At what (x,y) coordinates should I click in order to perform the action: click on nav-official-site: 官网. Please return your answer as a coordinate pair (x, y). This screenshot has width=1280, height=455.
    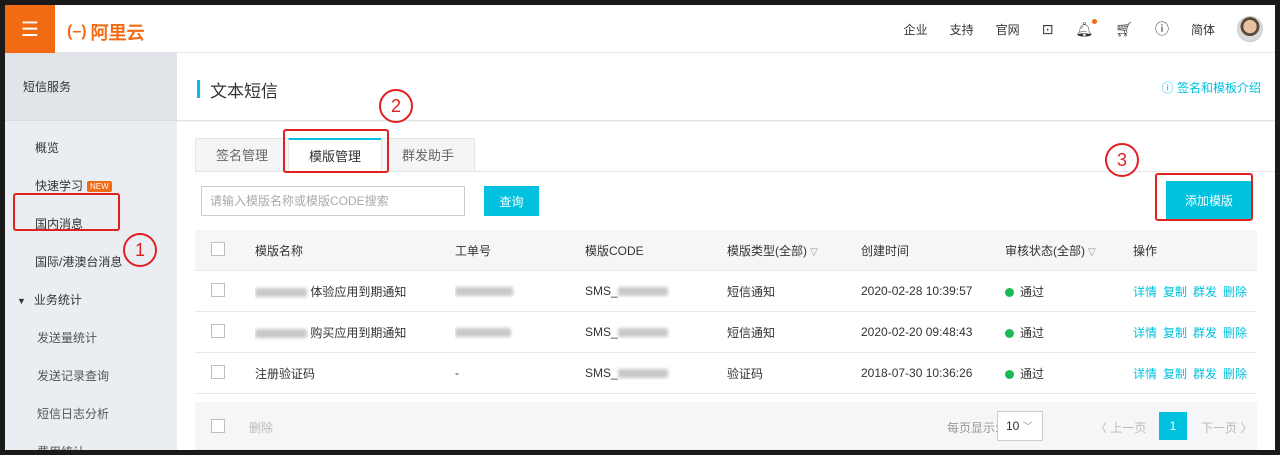
    Looking at the image, I should click on (1008, 29).